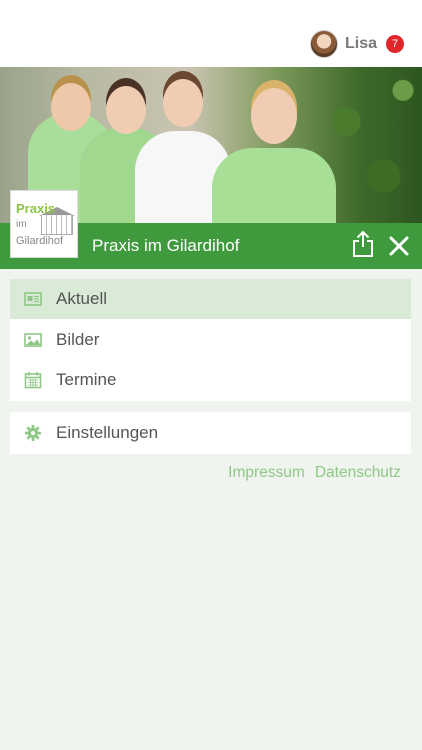 This screenshot has height=750, width=422. What do you see at coordinates (363, 244) in the screenshot?
I see `share-icon` at bounding box center [363, 244].